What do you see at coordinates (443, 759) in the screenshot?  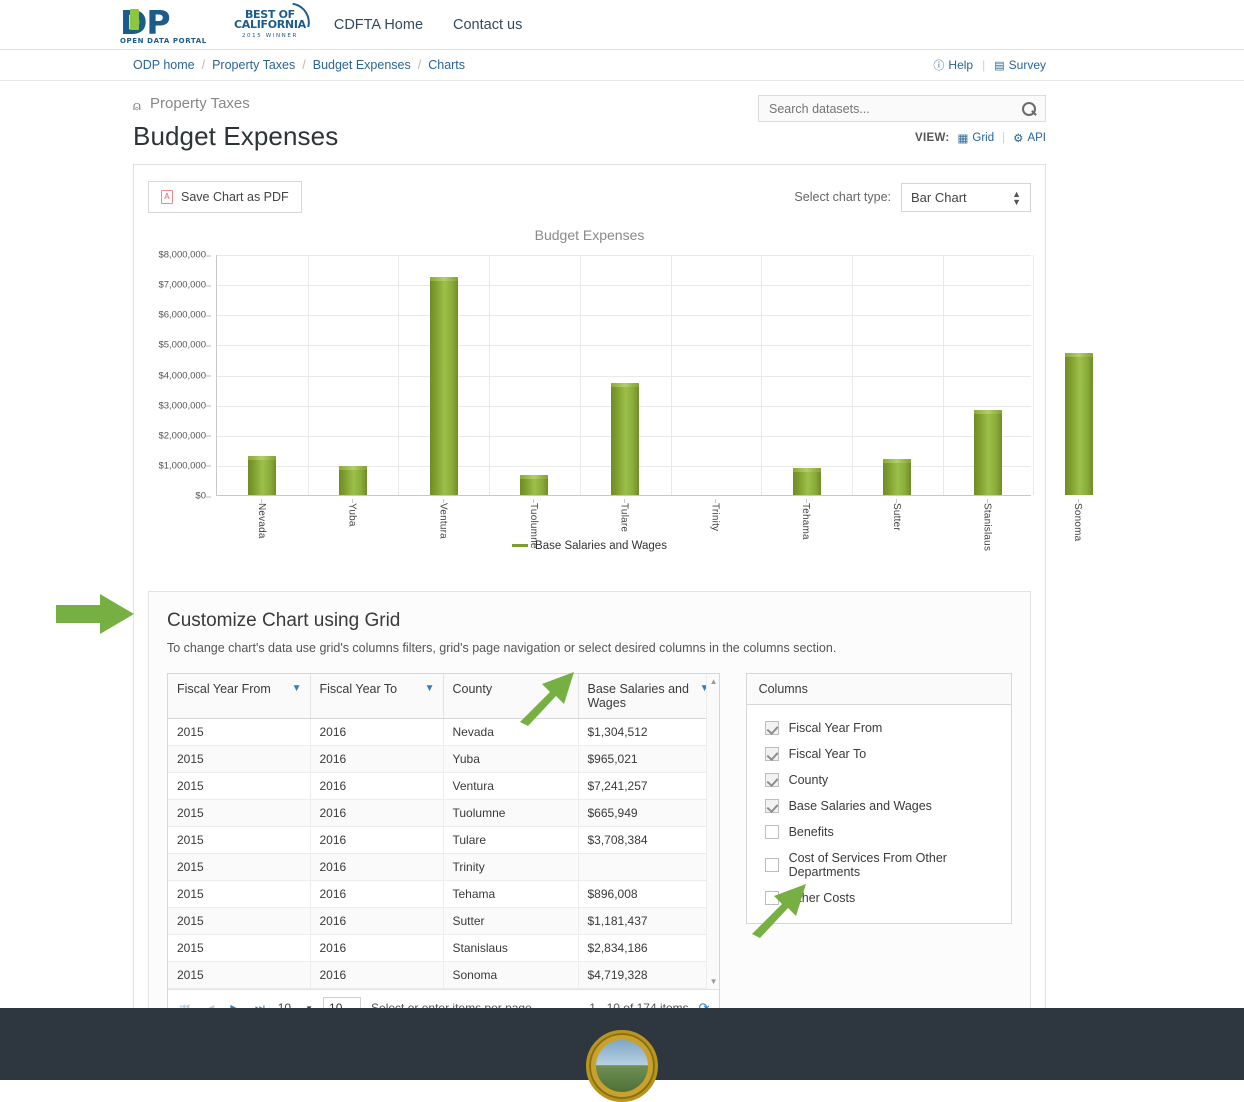 I see `table-row: 2015 2016 Yuba $965,021` at bounding box center [443, 759].